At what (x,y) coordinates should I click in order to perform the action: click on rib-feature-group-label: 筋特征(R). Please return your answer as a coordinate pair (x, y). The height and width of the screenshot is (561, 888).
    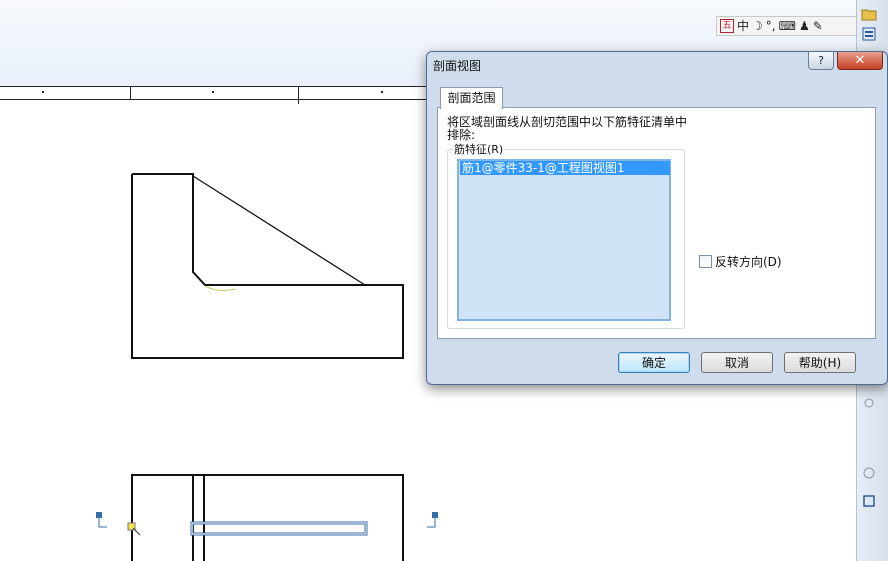
    Looking at the image, I should click on (479, 149).